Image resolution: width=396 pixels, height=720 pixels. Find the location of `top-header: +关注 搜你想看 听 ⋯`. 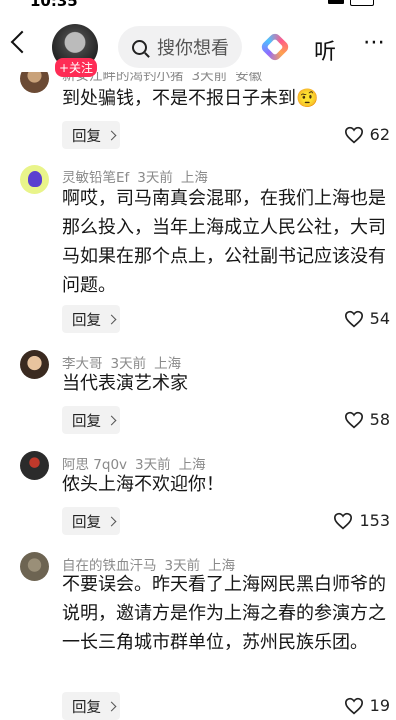

top-header: +关注 搜你想看 听 ⋯ is located at coordinates (198, 43).